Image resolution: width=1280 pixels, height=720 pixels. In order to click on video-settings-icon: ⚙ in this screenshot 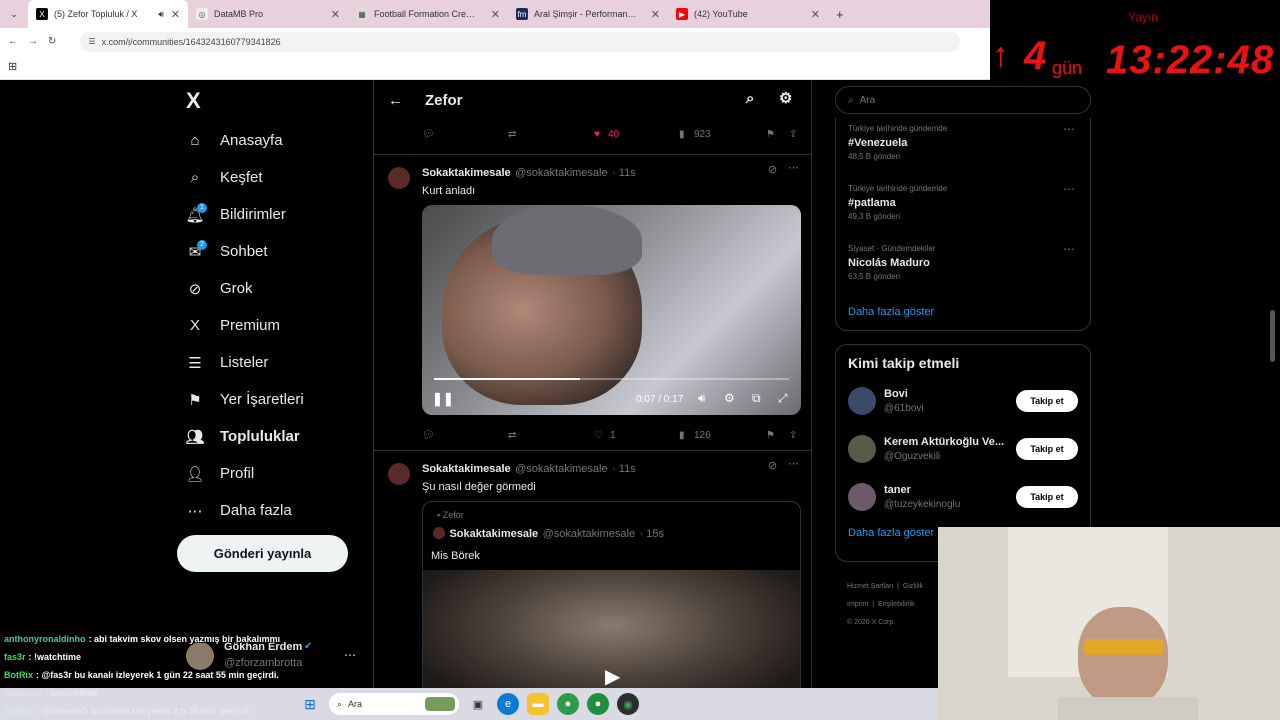, I will do `click(729, 398)`.